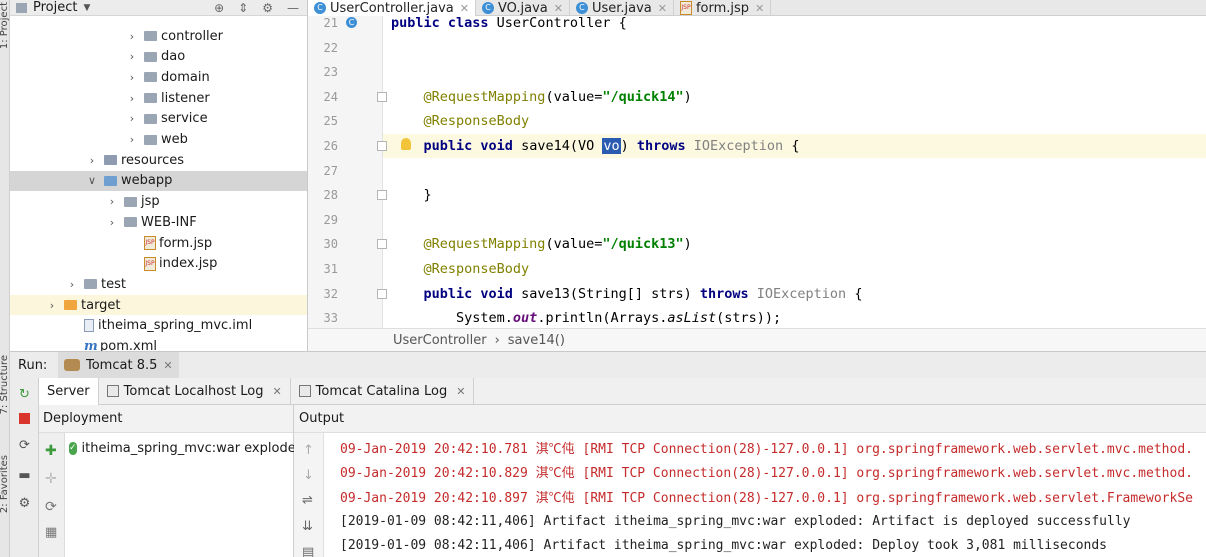 This screenshot has width=1206, height=557. What do you see at coordinates (184, 448) in the screenshot?
I see `deployment-item: ✓ itheima_spring_mvc:war exploded` at bounding box center [184, 448].